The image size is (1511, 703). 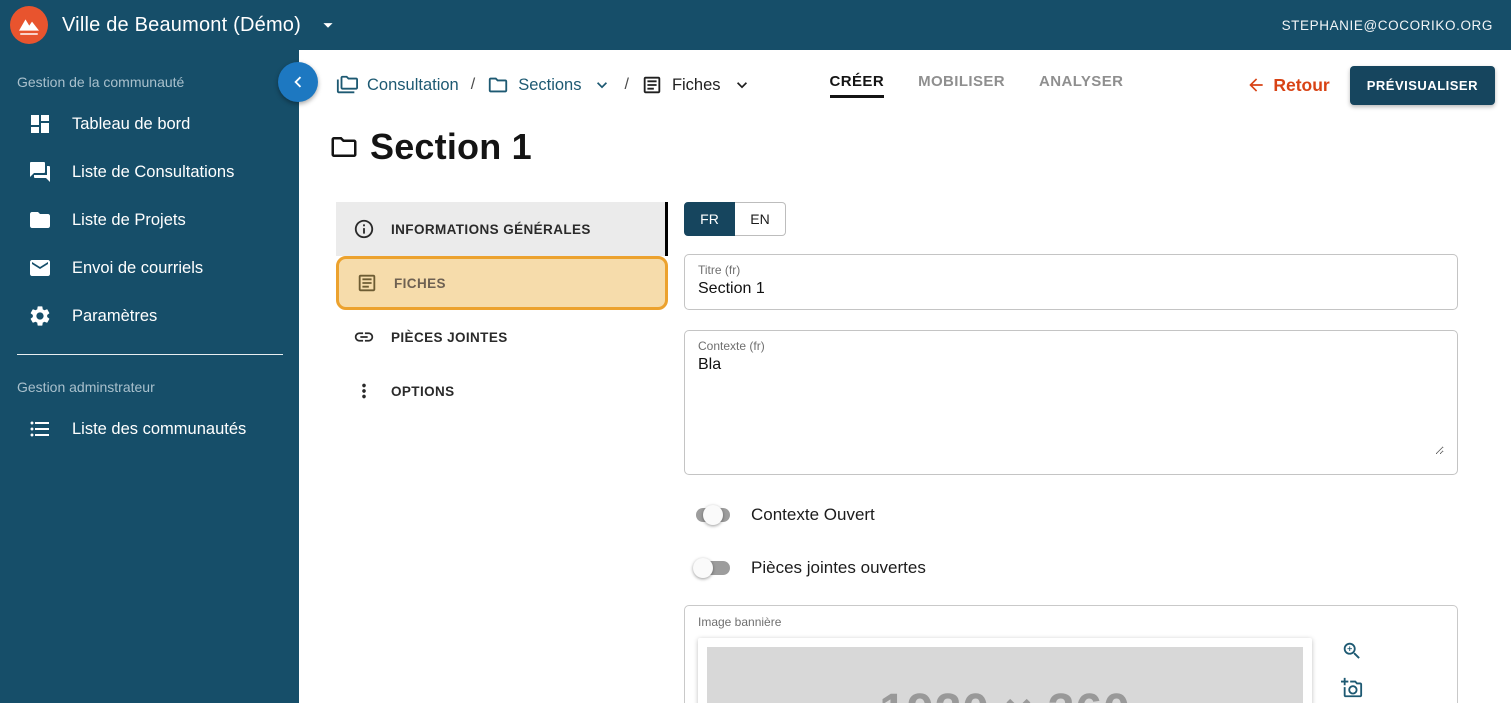 What do you see at coordinates (1352, 688) in the screenshot?
I see `add-photo-icon` at bounding box center [1352, 688].